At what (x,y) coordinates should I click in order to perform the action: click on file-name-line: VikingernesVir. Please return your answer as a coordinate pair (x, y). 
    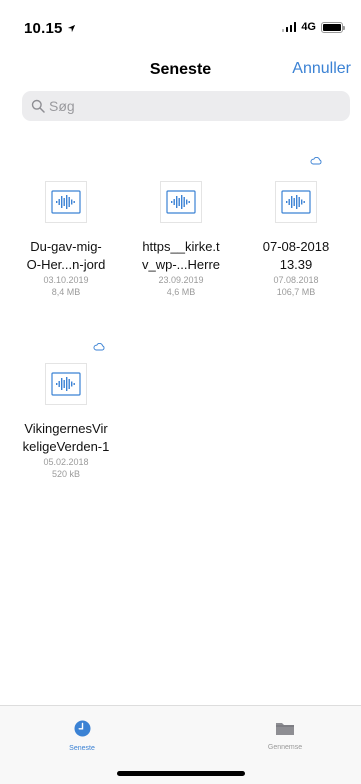
    Looking at the image, I should click on (66, 428).